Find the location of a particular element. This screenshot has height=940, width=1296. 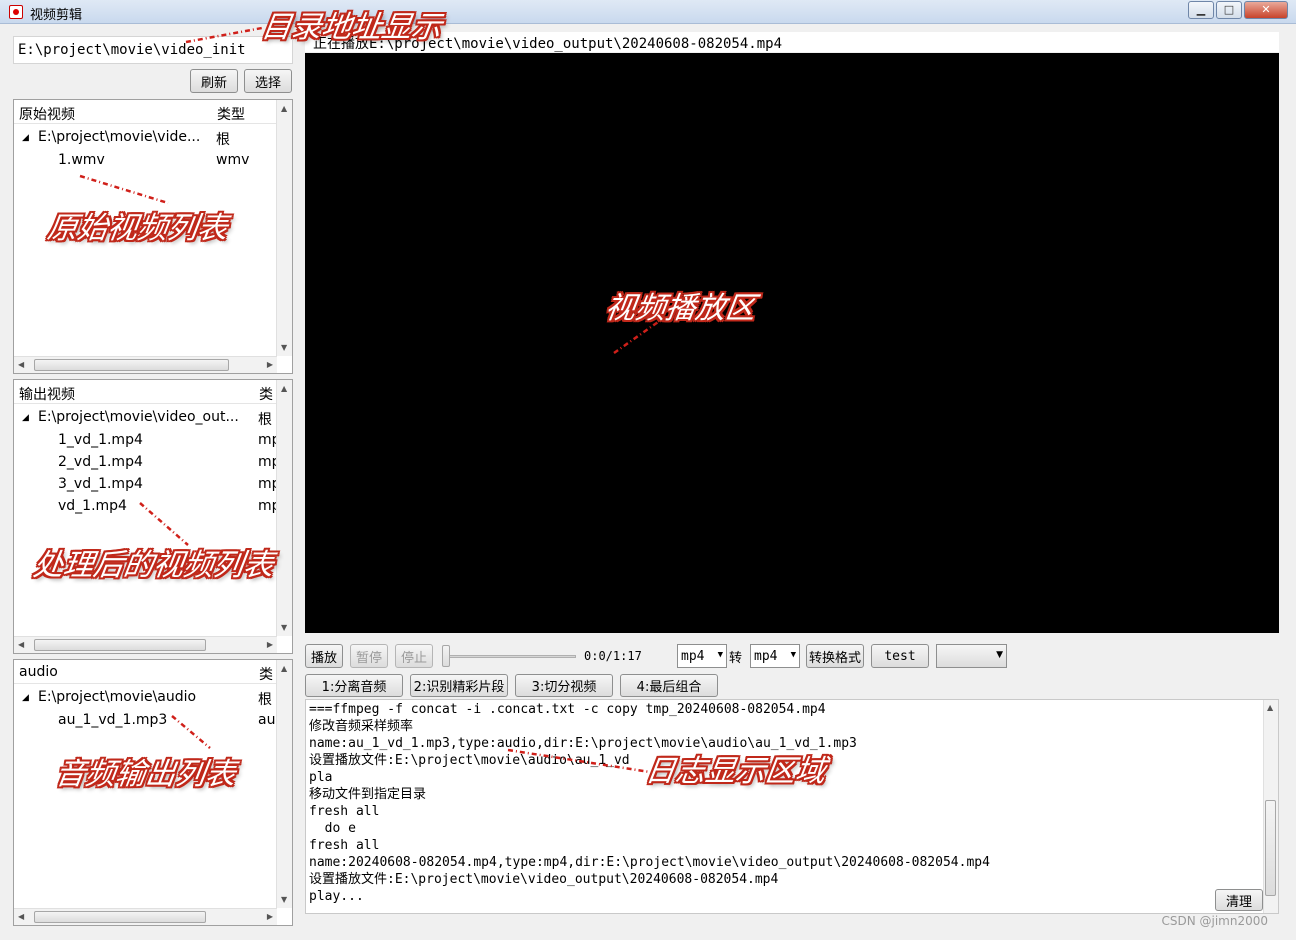

step-cut-video-button: 3:切分视频 is located at coordinates (564, 685).